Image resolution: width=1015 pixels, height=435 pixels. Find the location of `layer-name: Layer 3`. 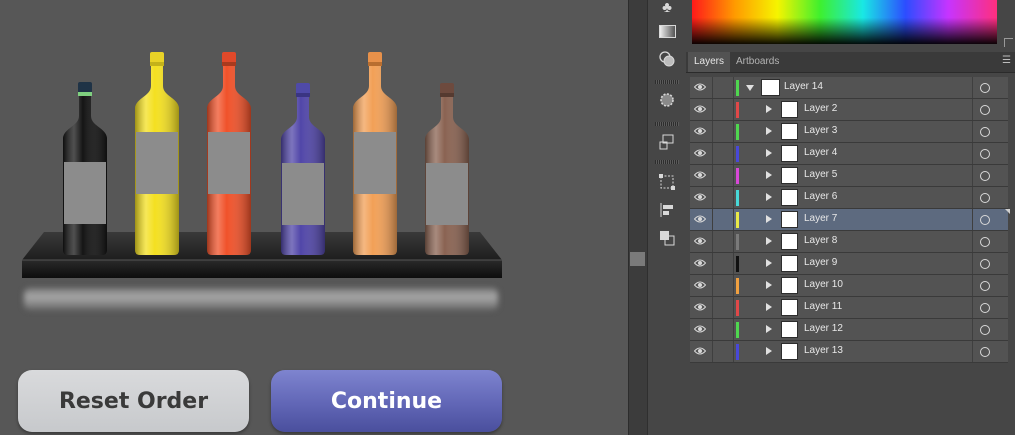

layer-name: Layer 3 is located at coordinates (820, 130).